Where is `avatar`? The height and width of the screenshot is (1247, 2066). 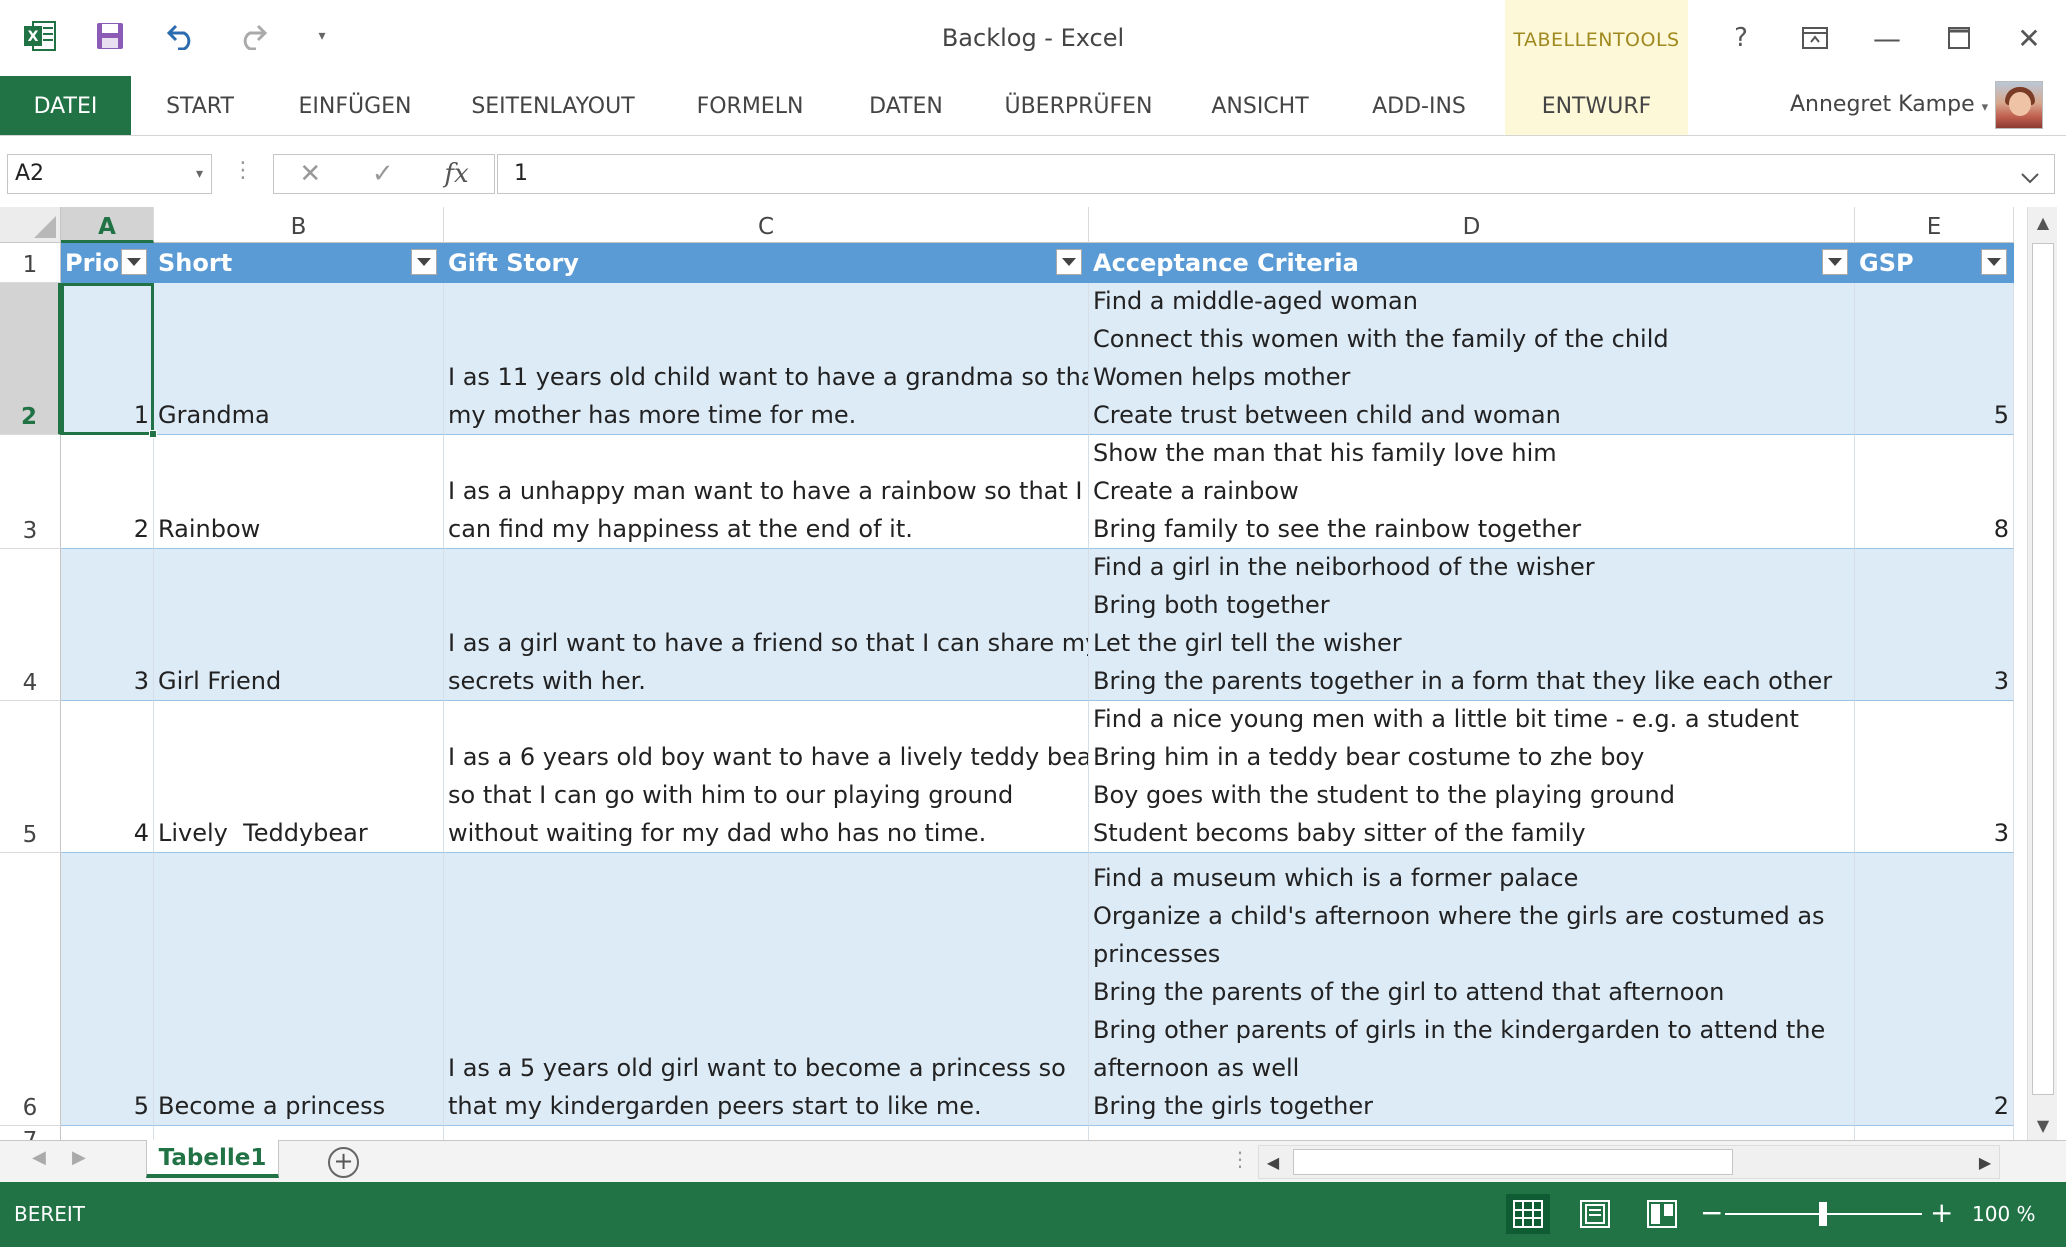
avatar is located at coordinates (2019, 105).